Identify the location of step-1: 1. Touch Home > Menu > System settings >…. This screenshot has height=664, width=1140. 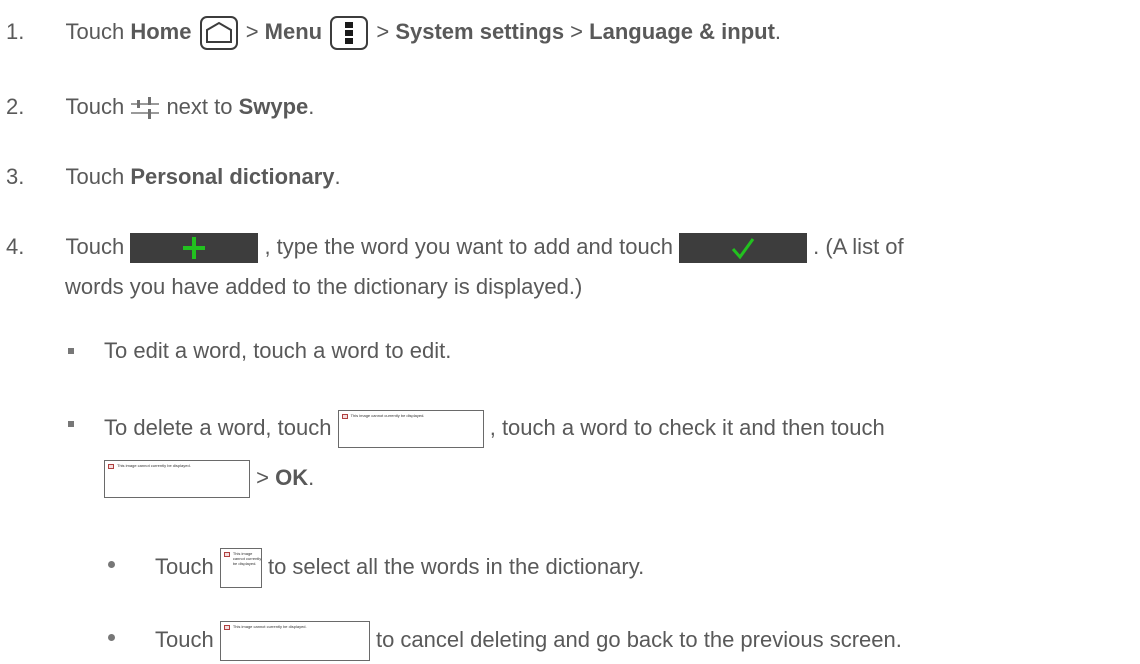
(393, 33).